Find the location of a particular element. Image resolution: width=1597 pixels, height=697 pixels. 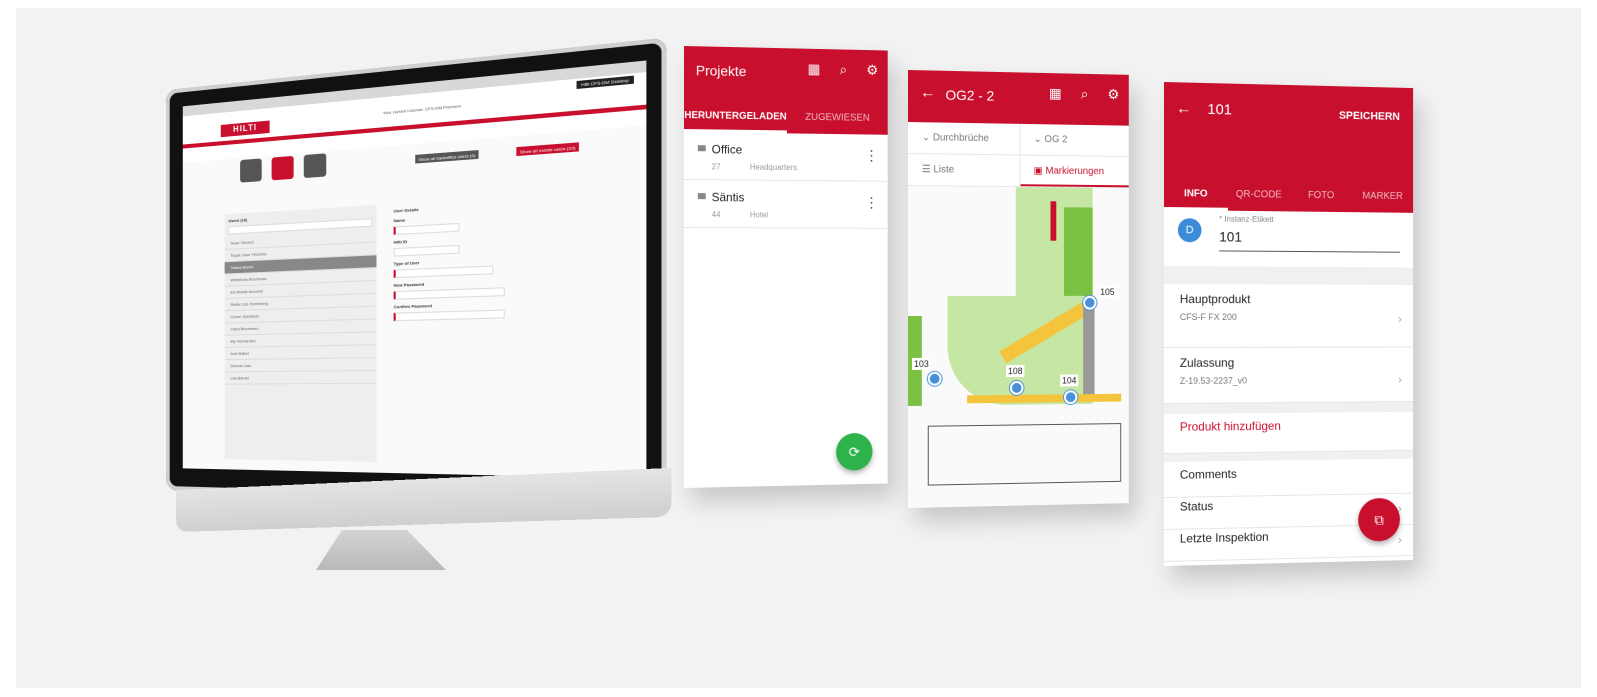

company-icon is located at coordinates (315, 166).